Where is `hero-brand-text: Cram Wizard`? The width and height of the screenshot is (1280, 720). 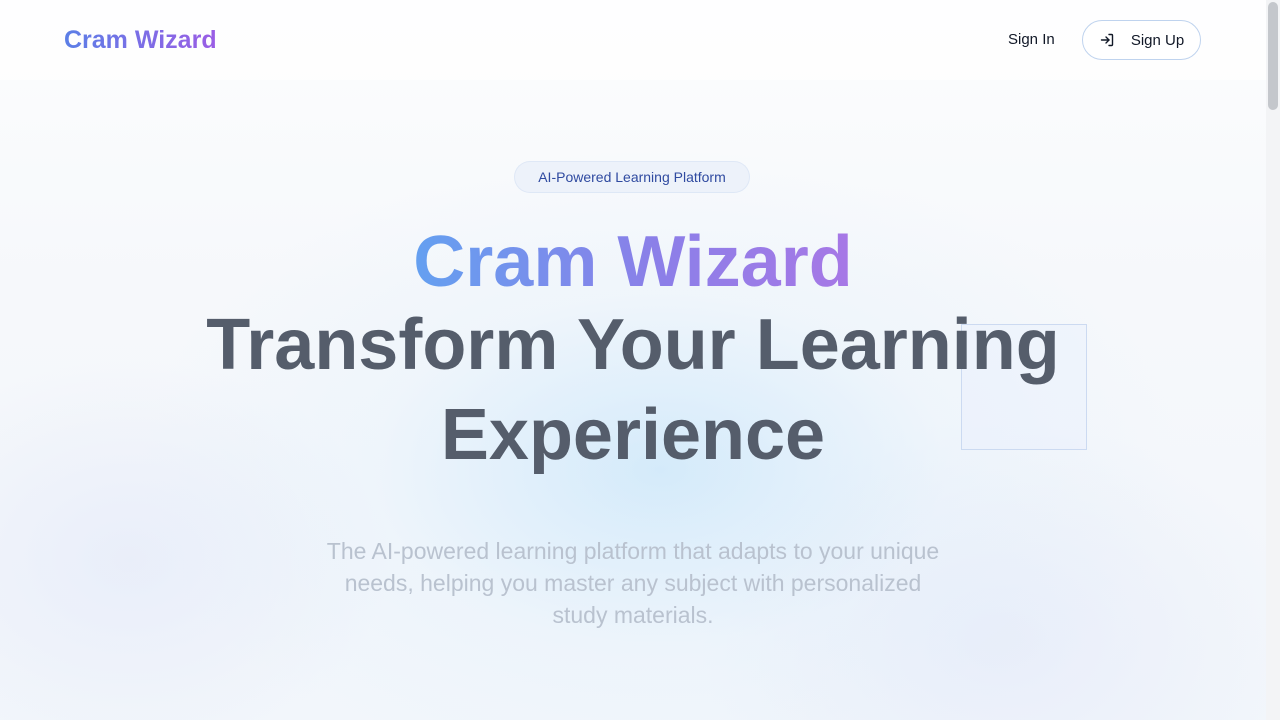
hero-brand-text: Cram Wizard is located at coordinates (633, 262).